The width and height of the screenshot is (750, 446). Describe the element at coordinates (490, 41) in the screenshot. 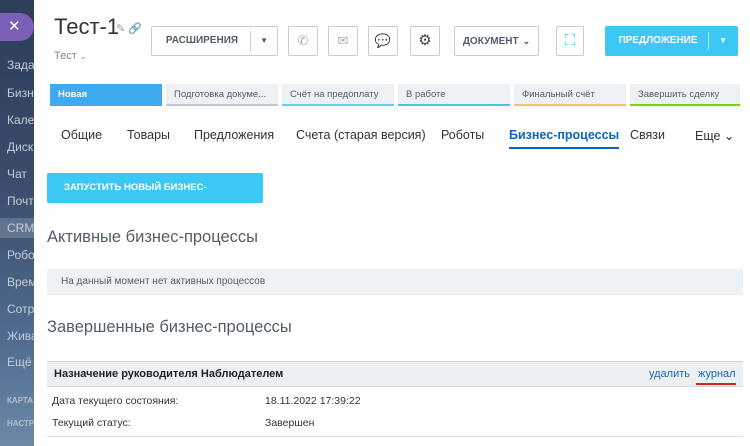

I see `document-label: ДОКУМЕНТ` at that location.